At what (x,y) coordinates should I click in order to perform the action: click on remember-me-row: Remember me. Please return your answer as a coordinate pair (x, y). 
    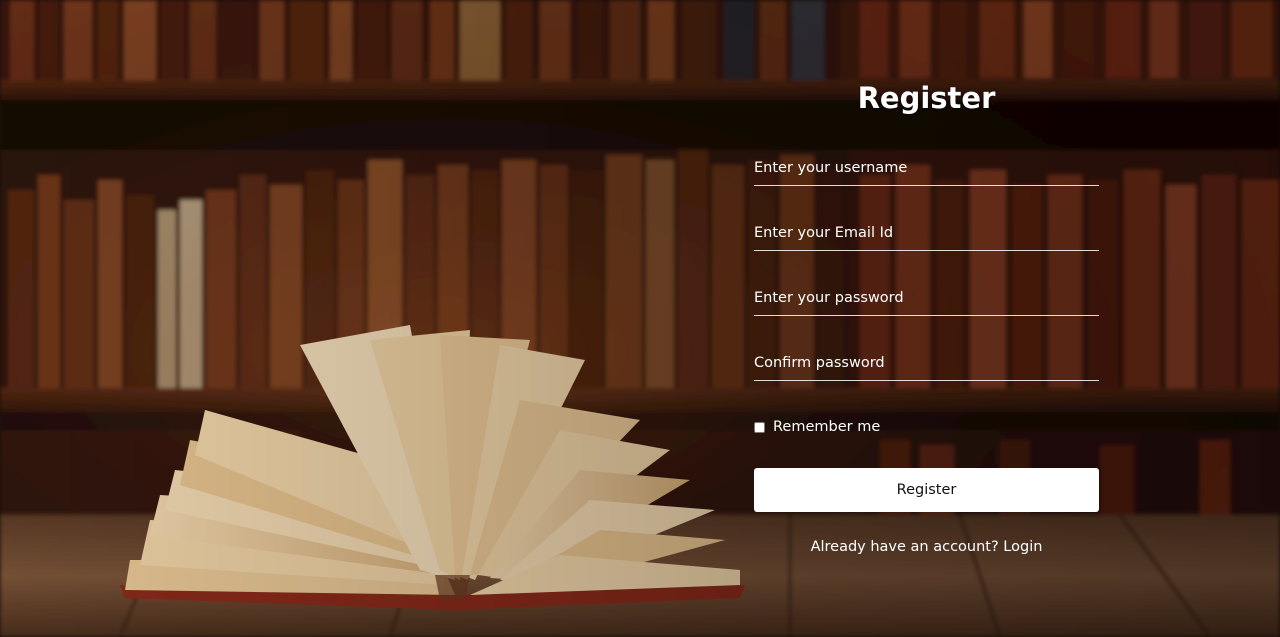
    Looking at the image, I should click on (817, 427).